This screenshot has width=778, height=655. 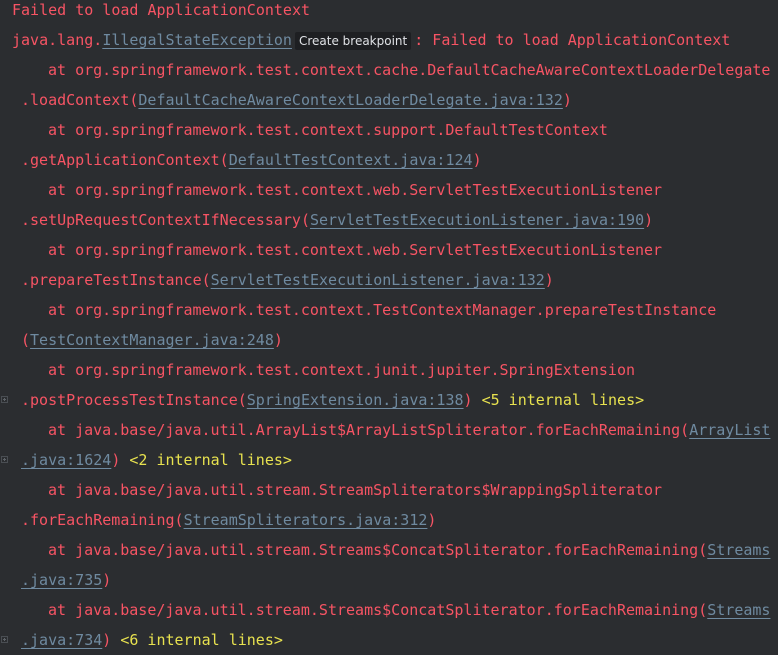 I want to click on create-breakpoint-button: Create breakpoint, so click(x=353, y=41).